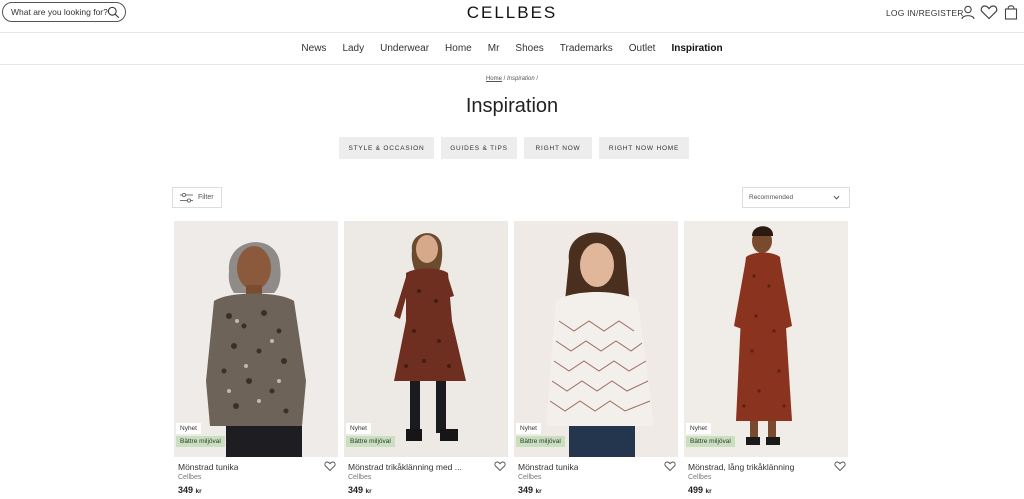 The width and height of the screenshot is (1024, 499). What do you see at coordinates (644, 148) in the screenshot?
I see `category-right-now-home: RIGHT NOW HOME` at bounding box center [644, 148].